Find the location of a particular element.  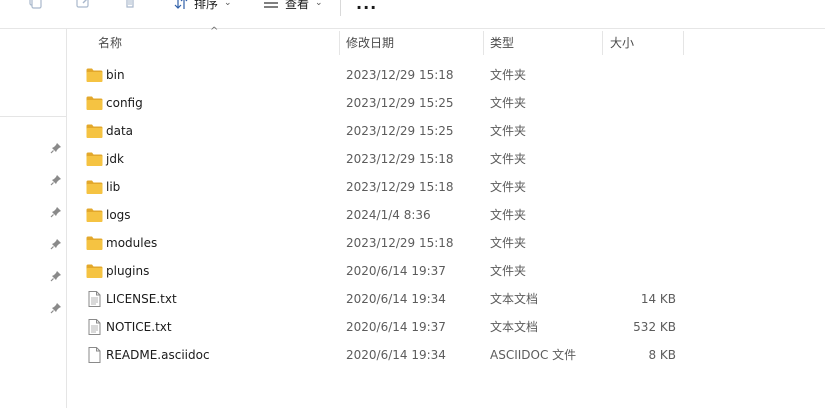

column-header-date: 修改日期 is located at coordinates (413, 43).